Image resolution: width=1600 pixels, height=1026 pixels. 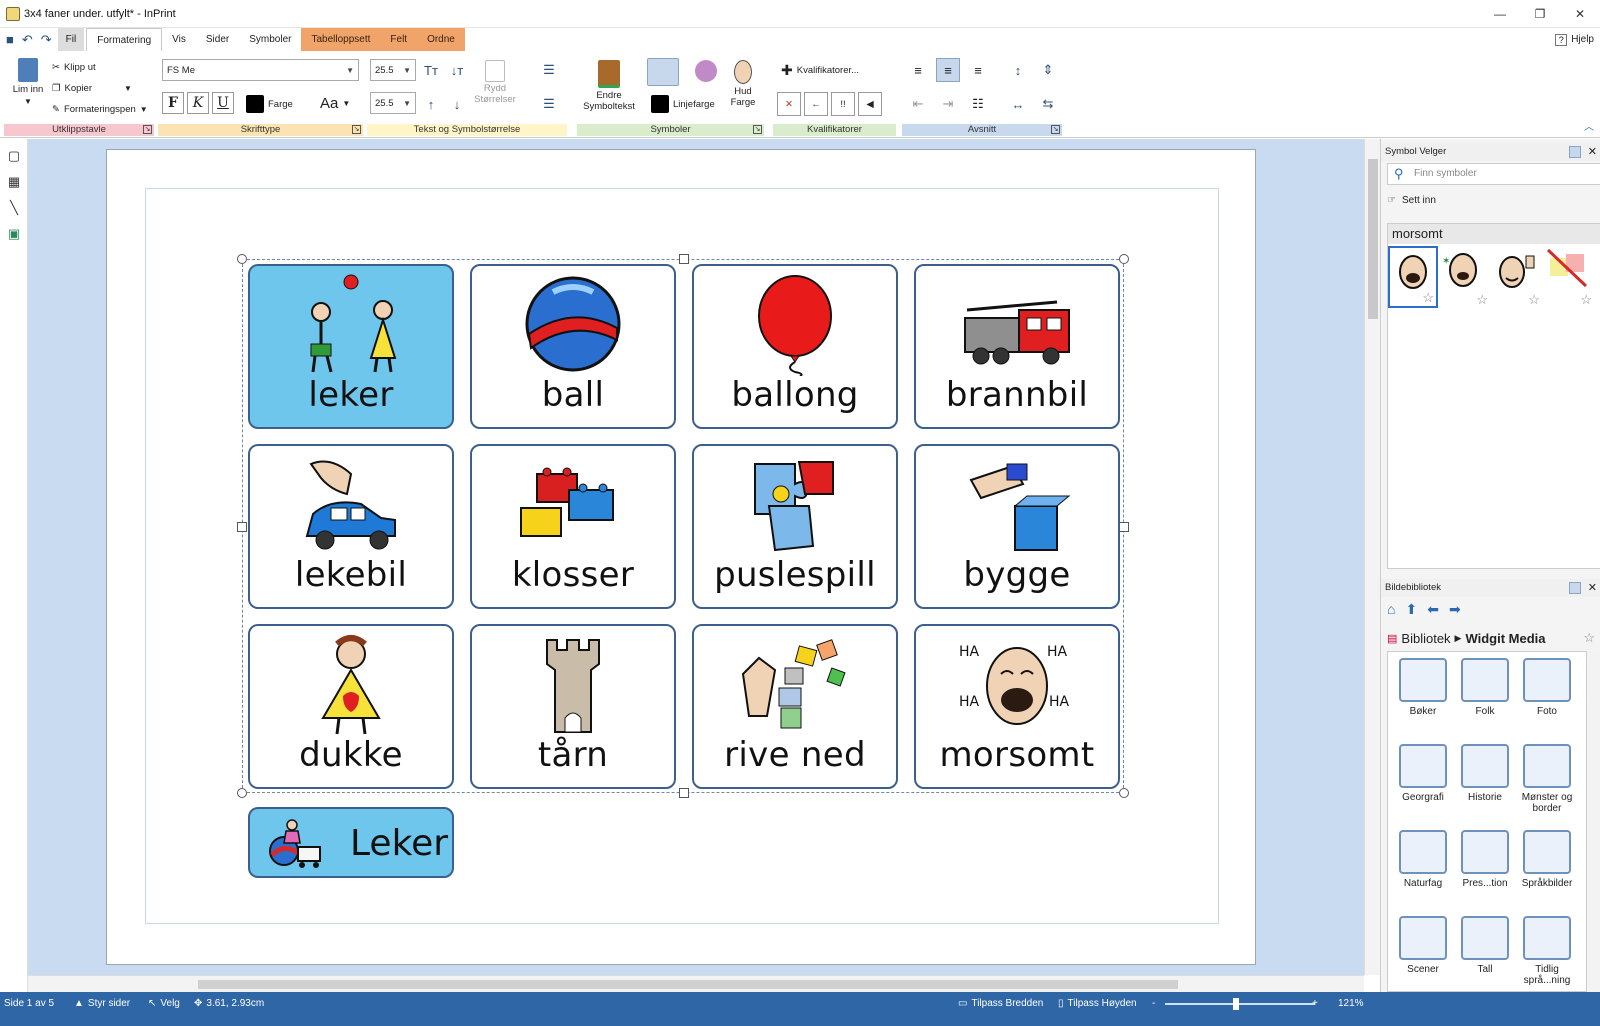 What do you see at coordinates (573, 346) in the screenshot?
I see `grid-cell-ball: ball` at bounding box center [573, 346].